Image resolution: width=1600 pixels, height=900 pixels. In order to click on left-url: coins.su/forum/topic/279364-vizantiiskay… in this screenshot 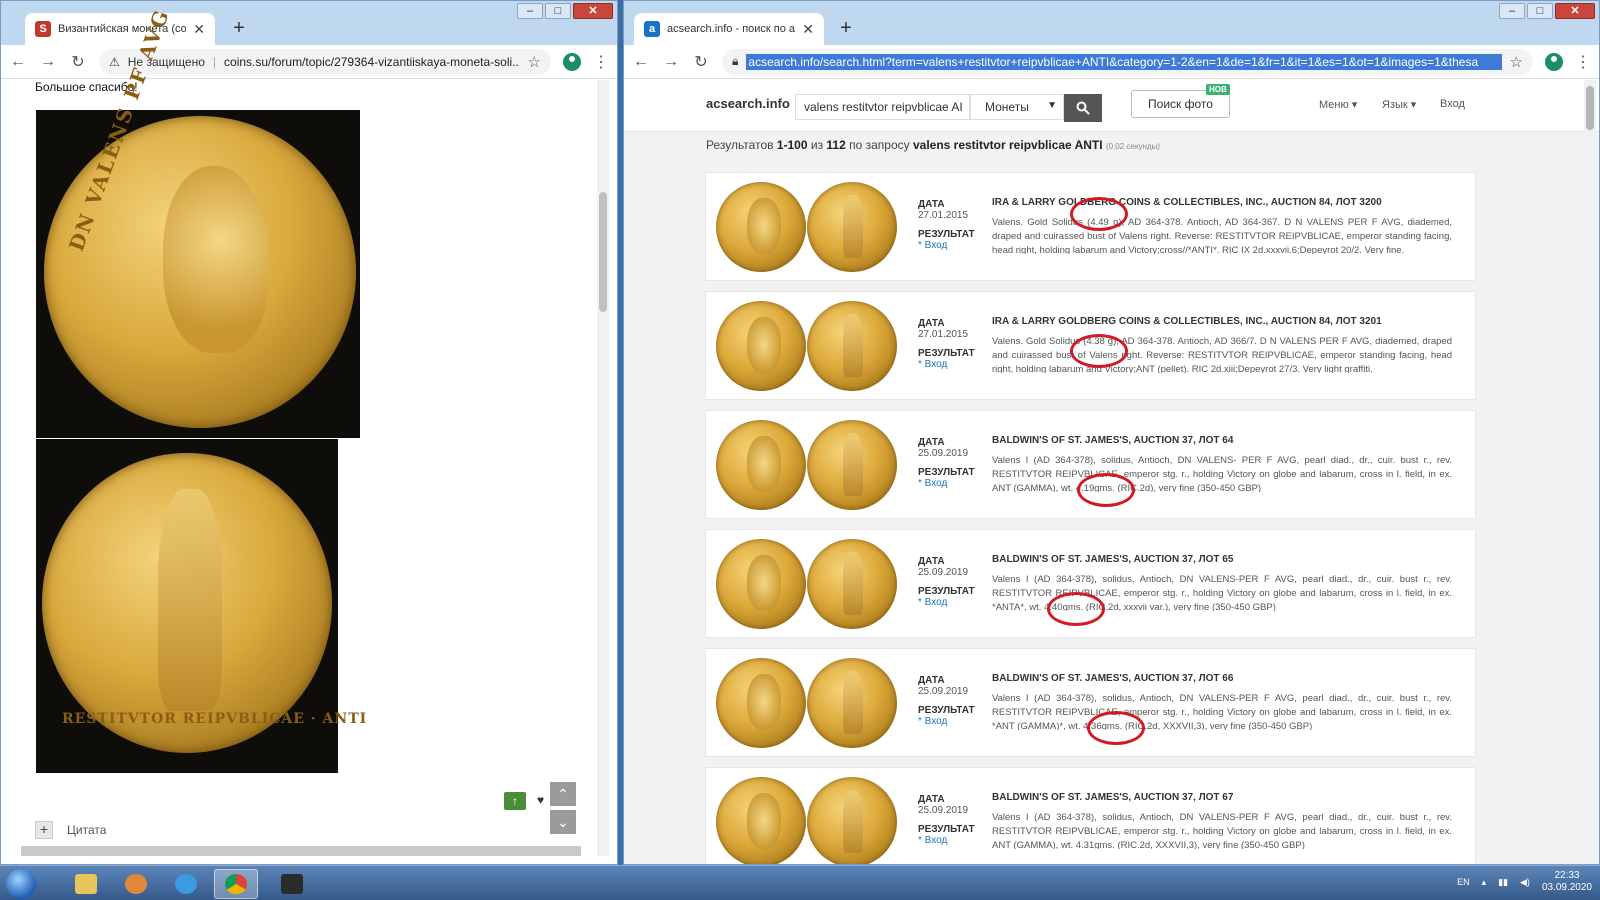, I will do `click(372, 62)`.